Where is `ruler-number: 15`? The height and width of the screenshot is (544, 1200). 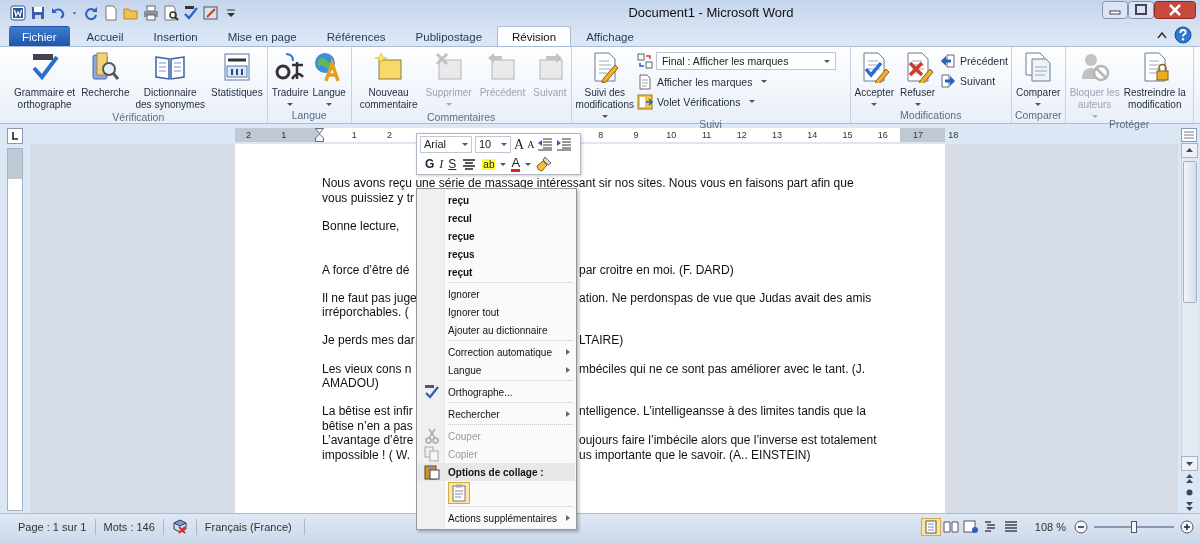 ruler-number: 15 is located at coordinates (847, 135).